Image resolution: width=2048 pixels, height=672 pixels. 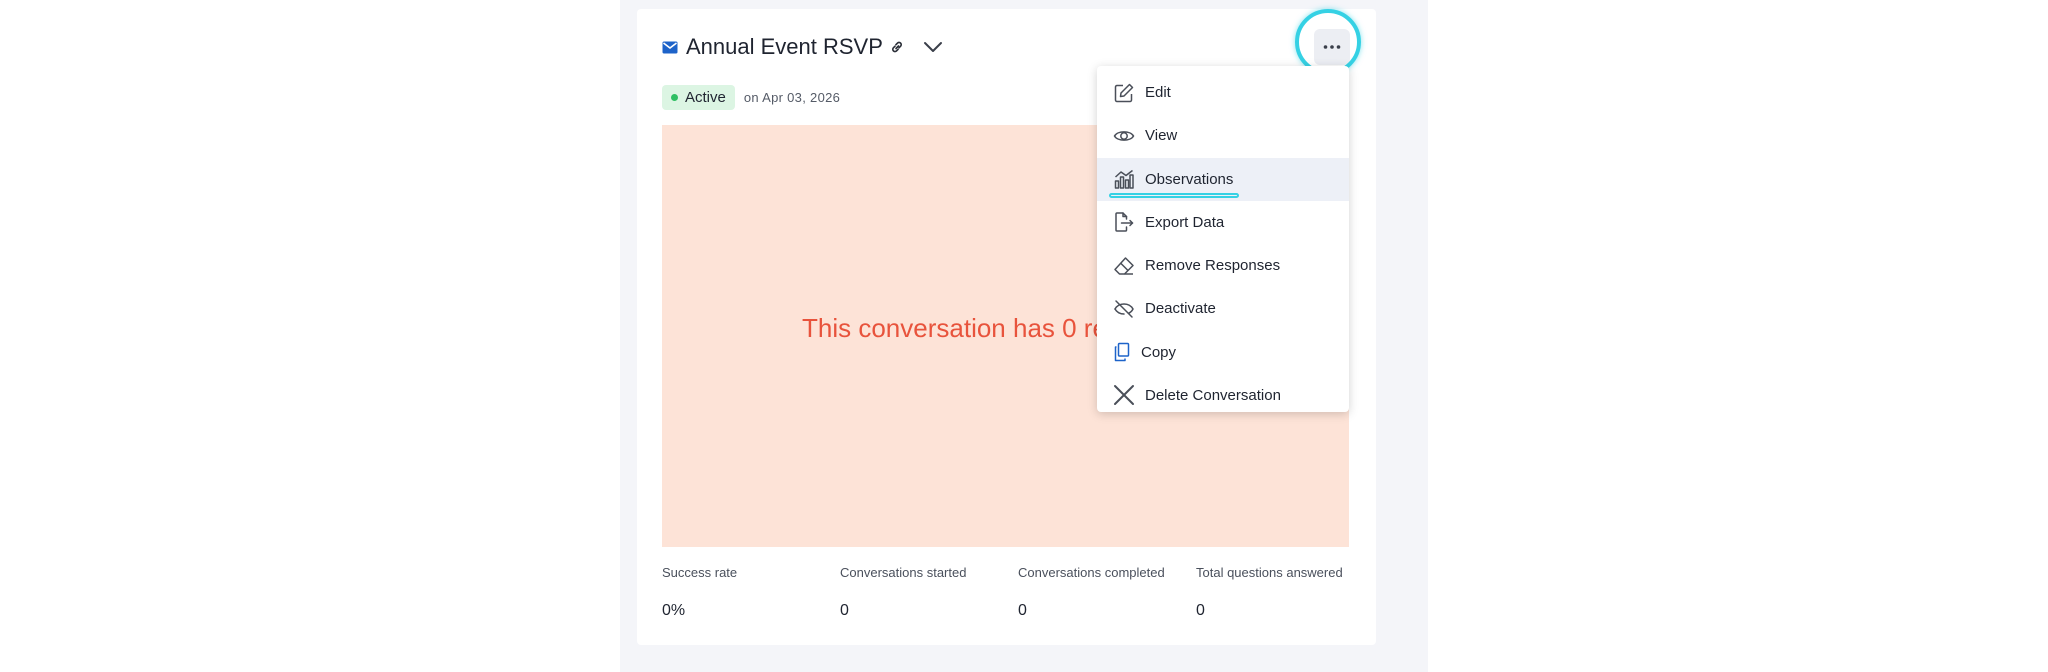 What do you see at coordinates (1122, 352) in the screenshot?
I see `copy-icon` at bounding box center [1122, 352].